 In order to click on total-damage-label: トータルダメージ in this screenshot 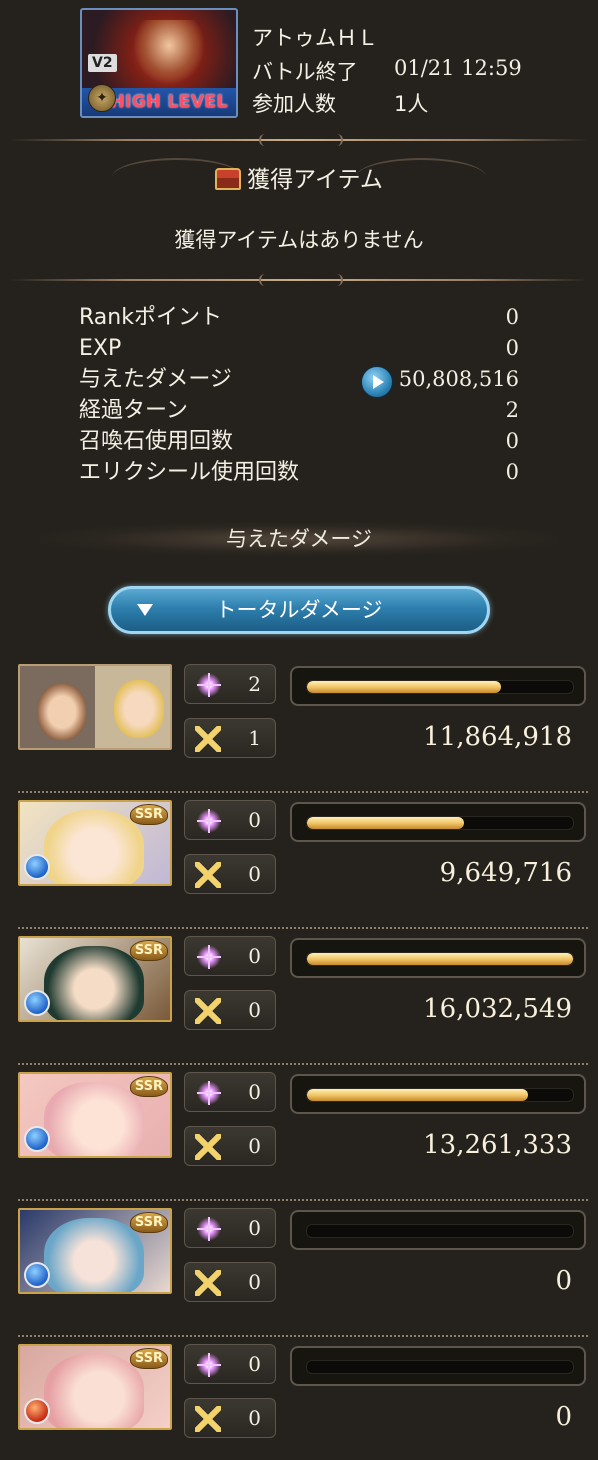, I will do `click(299, 610)`.